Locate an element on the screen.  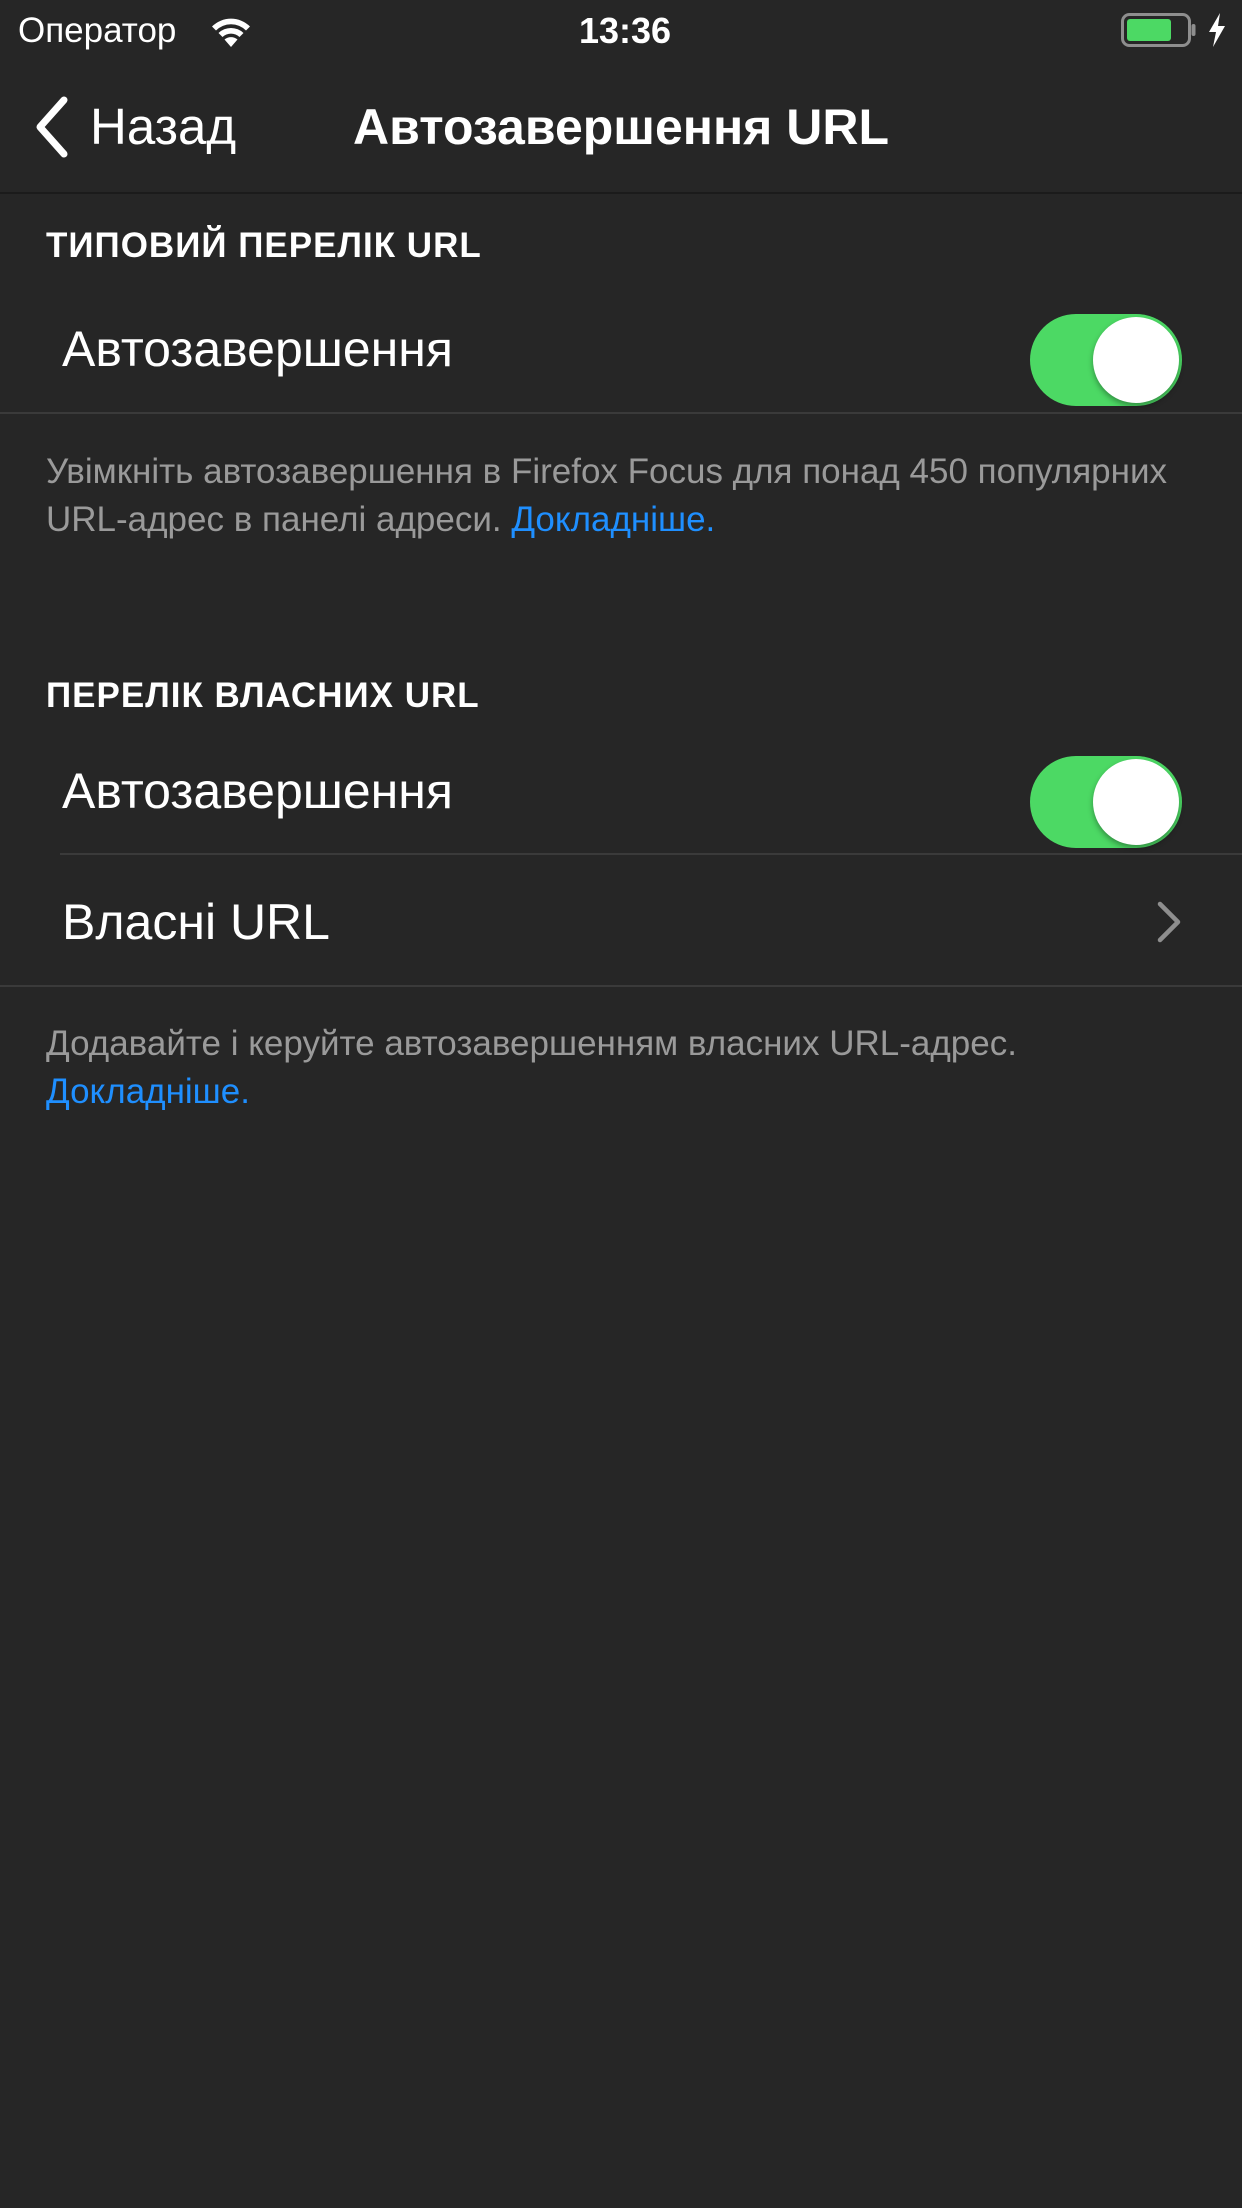
navigation-bar: Автозавершення URL Назад is located at coordinates (621, 128).